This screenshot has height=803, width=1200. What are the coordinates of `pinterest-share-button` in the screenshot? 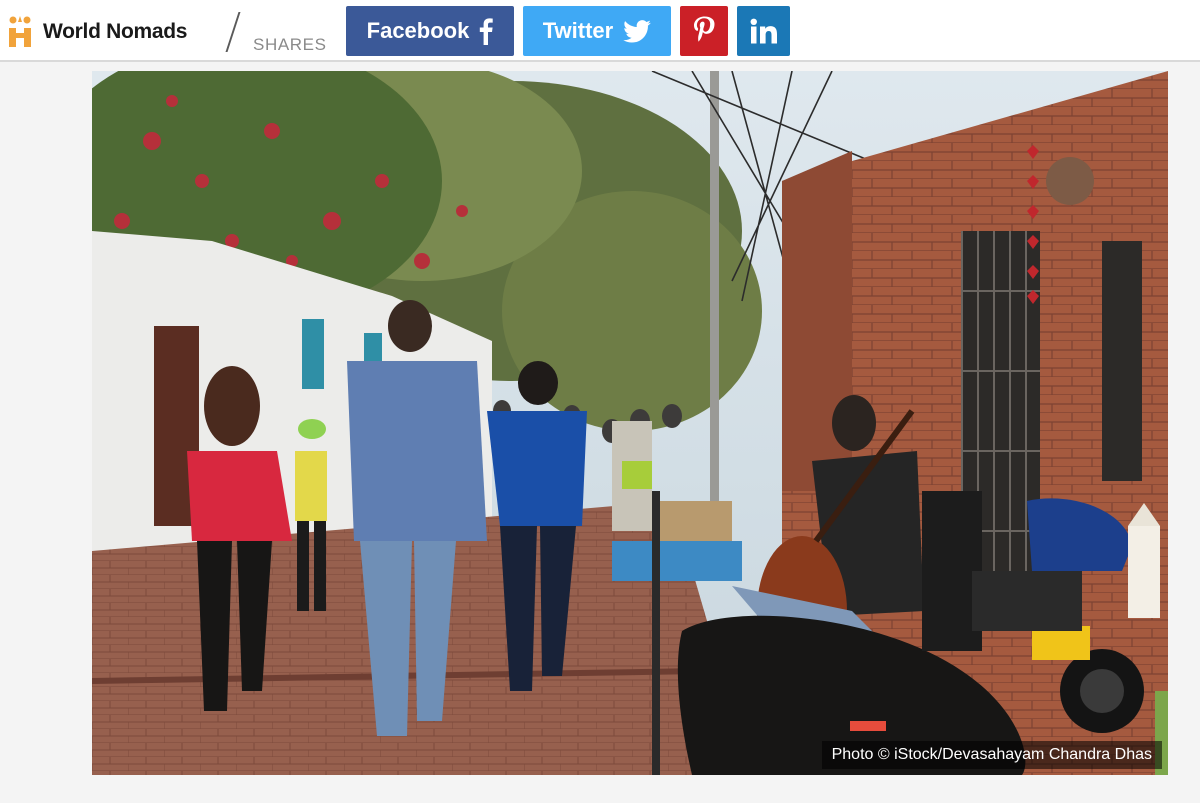 It's located at (704, 31).